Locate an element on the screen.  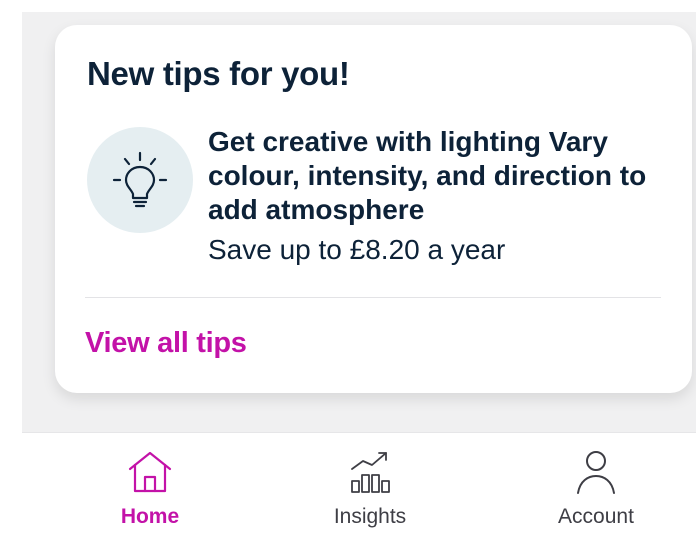
card-divider is located at coordinates (373, 297).